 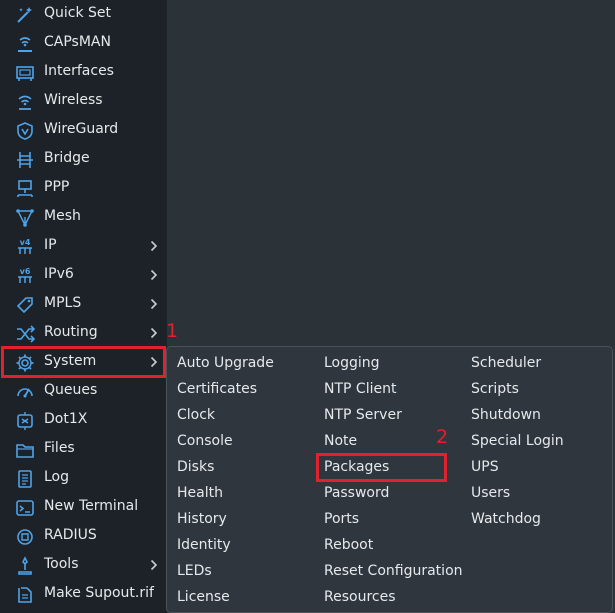 What do you see at coordinates (485, 467) in the screenshot?
I see `submenu-item-ups: UPS` at bounding box center [485, 467].